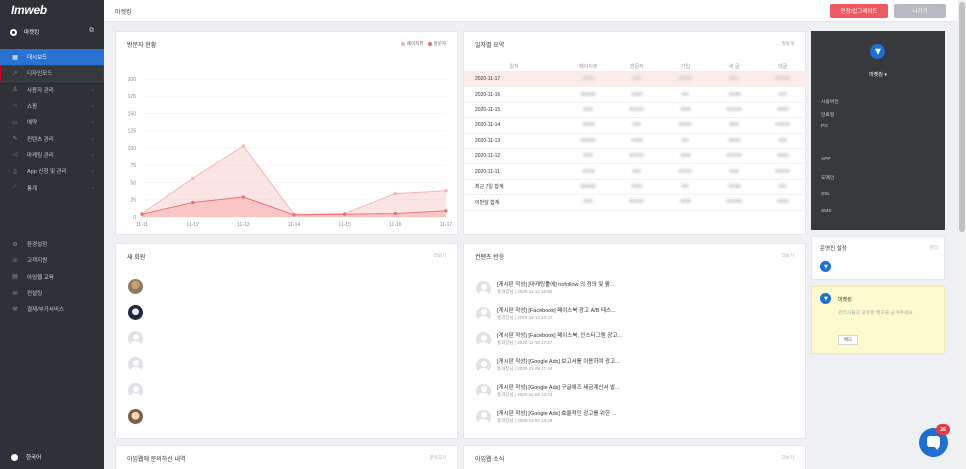 The image size is (966, 469). I want to click on legend-item-pageviews: 페이지뷰, so click(412, 44).